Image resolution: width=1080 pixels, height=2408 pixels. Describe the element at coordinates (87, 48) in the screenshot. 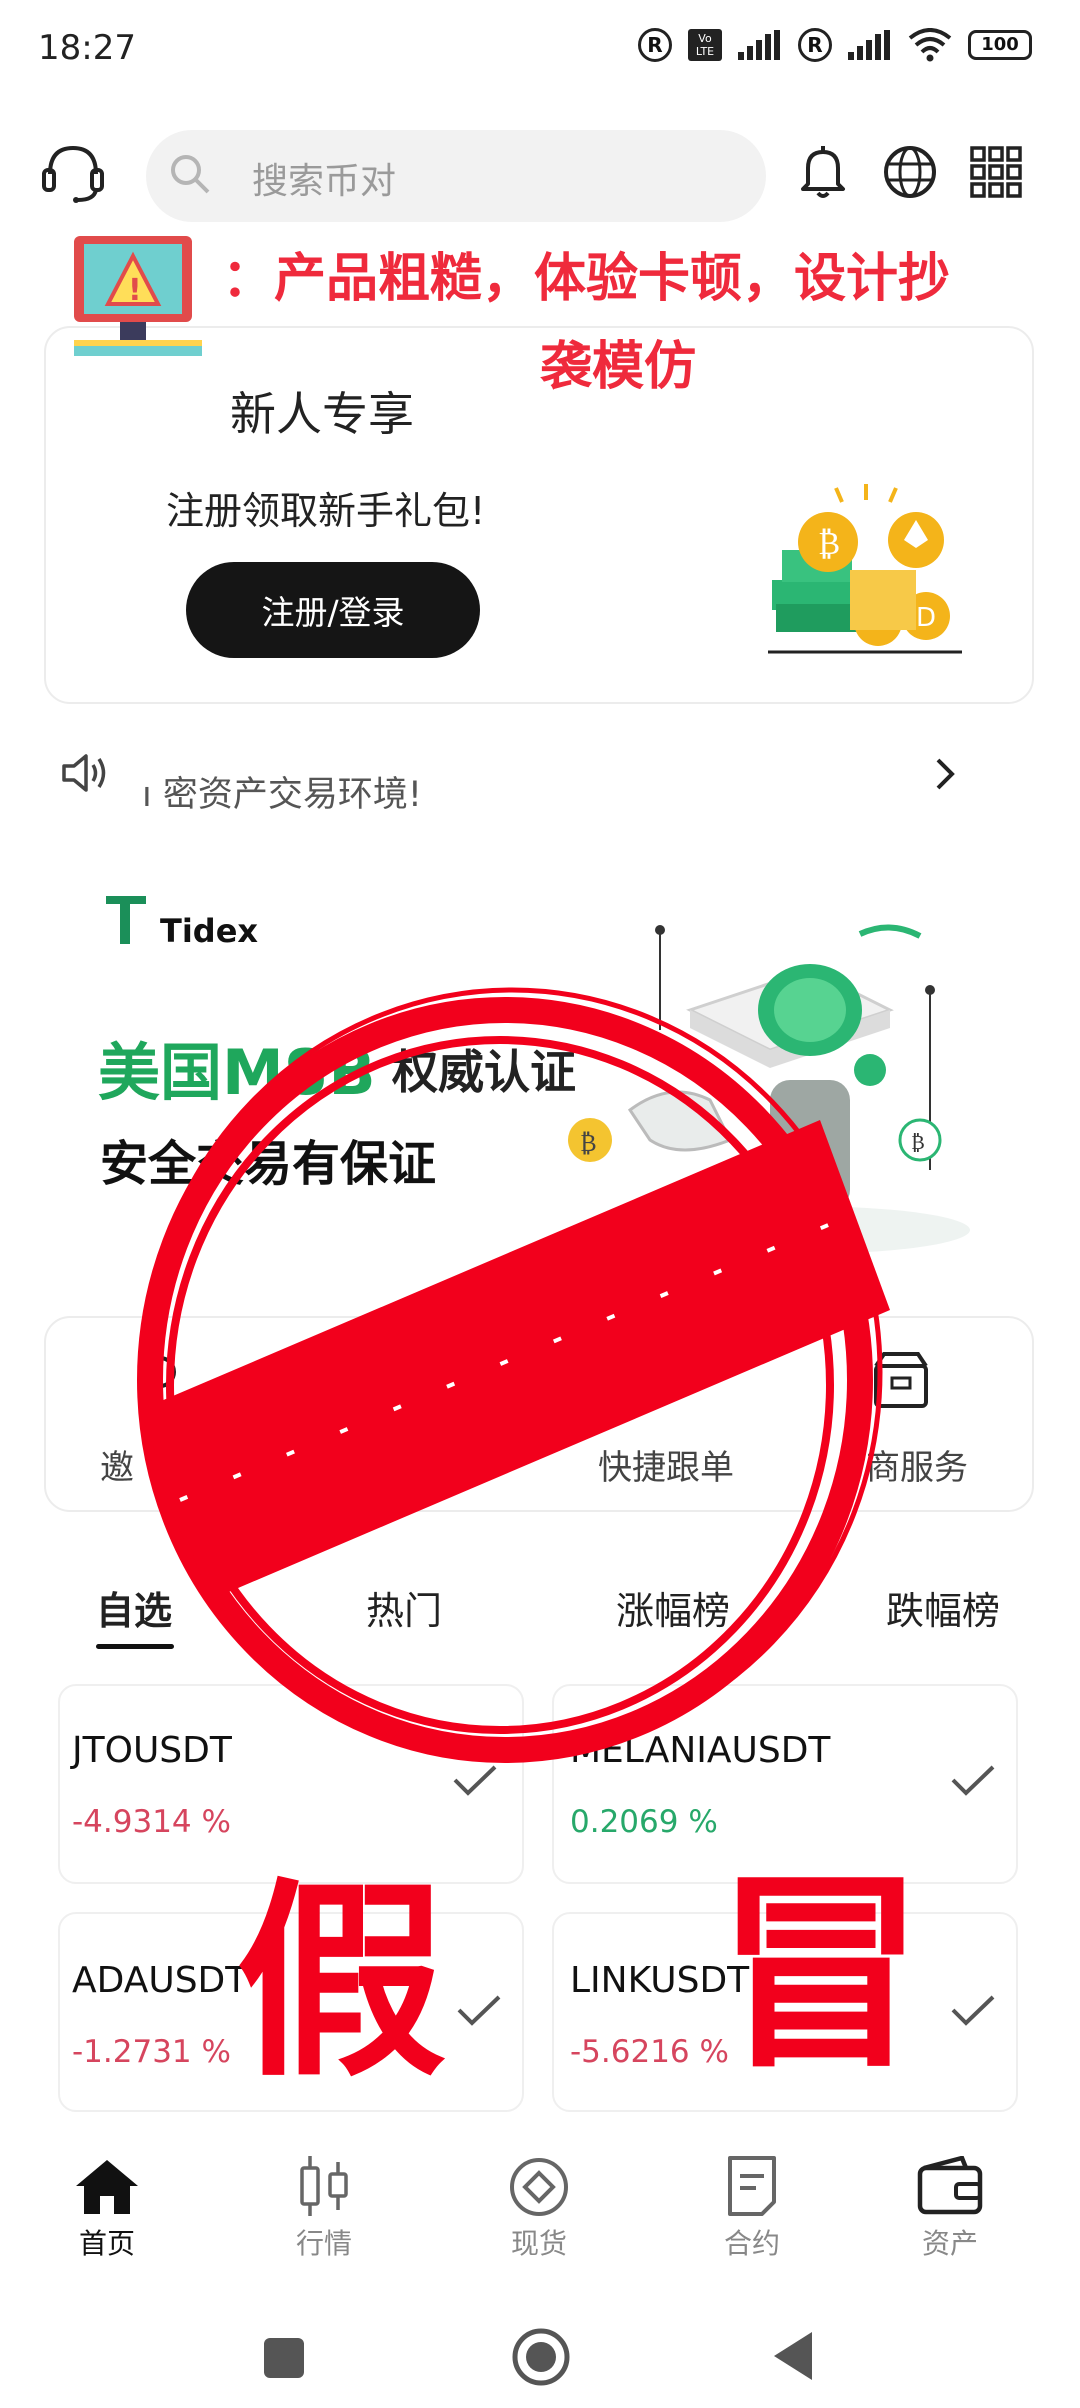

I see `status-time: 18:27` at that location.